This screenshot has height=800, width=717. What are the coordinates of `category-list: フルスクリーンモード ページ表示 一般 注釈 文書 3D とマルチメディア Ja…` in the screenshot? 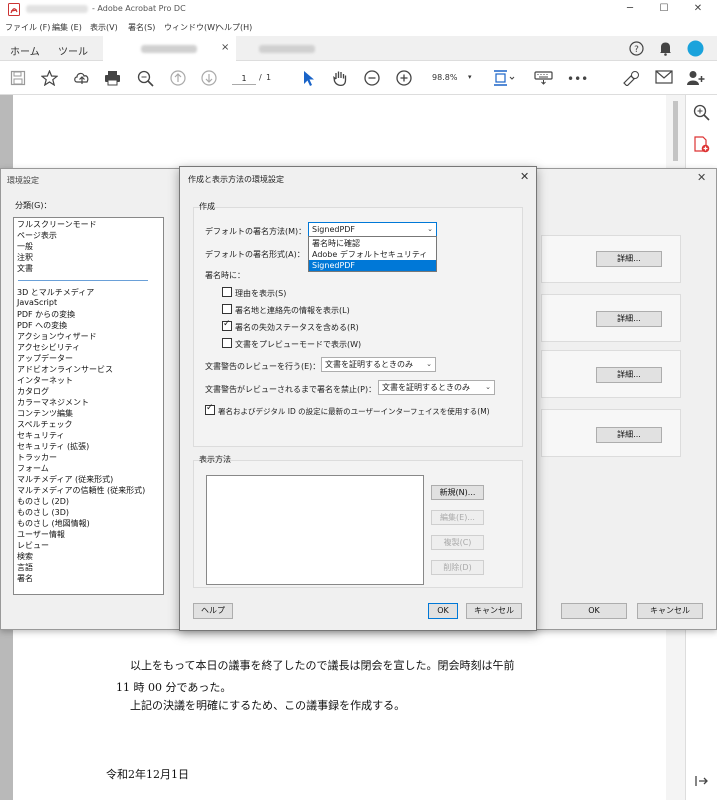 It's located at (88, 406).